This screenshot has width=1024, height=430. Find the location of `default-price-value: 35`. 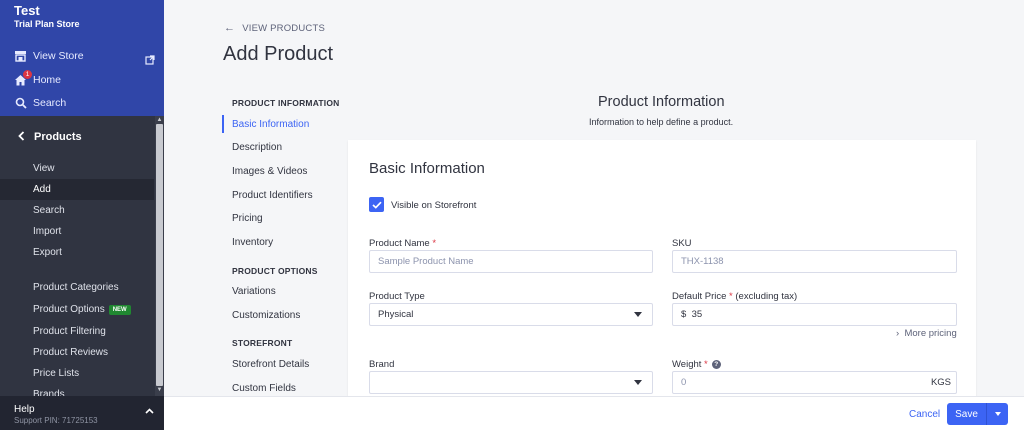

default-price-value: 35 is located at coordinates (697, 314).